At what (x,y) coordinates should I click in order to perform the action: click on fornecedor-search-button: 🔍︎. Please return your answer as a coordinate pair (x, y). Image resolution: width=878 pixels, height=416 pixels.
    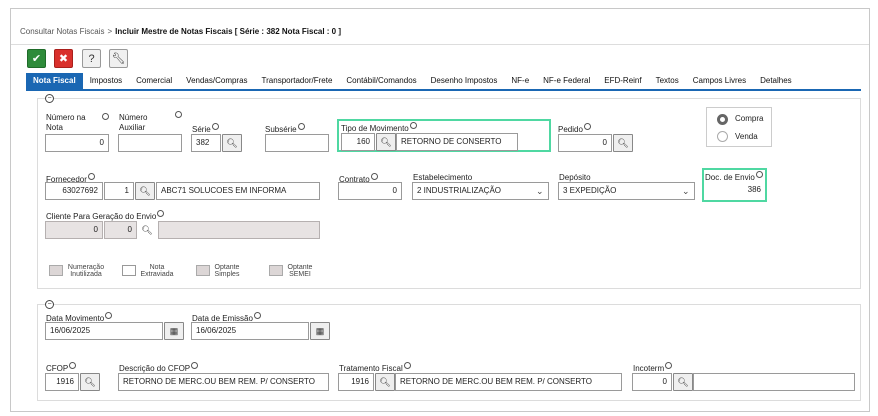
    Looking at the image, I should click on (145, 191).